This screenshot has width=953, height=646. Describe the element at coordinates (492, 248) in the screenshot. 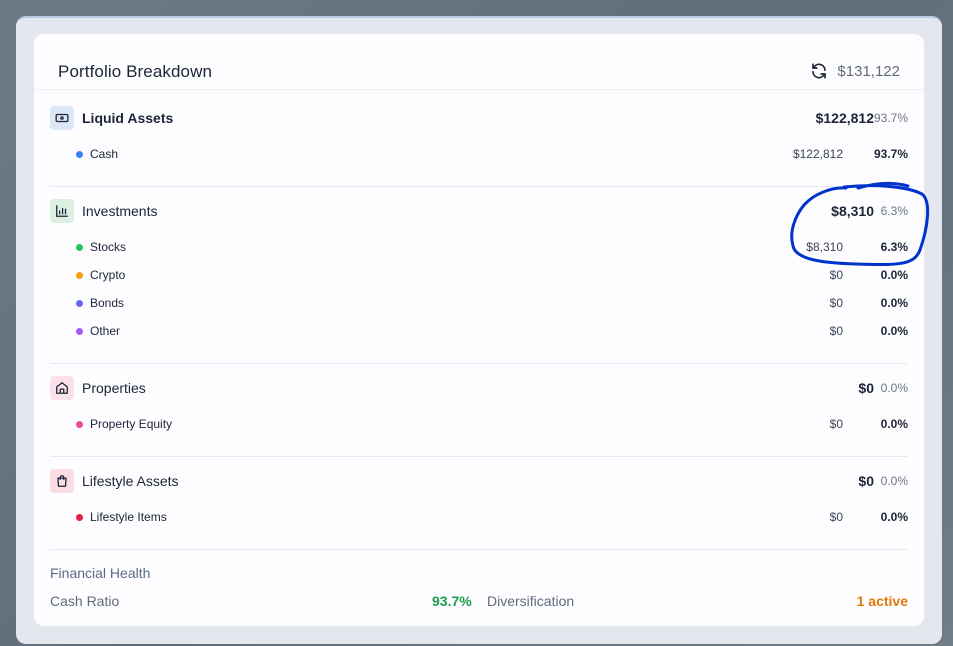

I see `list-item: Stocks $8,310 6.3%` at that location.